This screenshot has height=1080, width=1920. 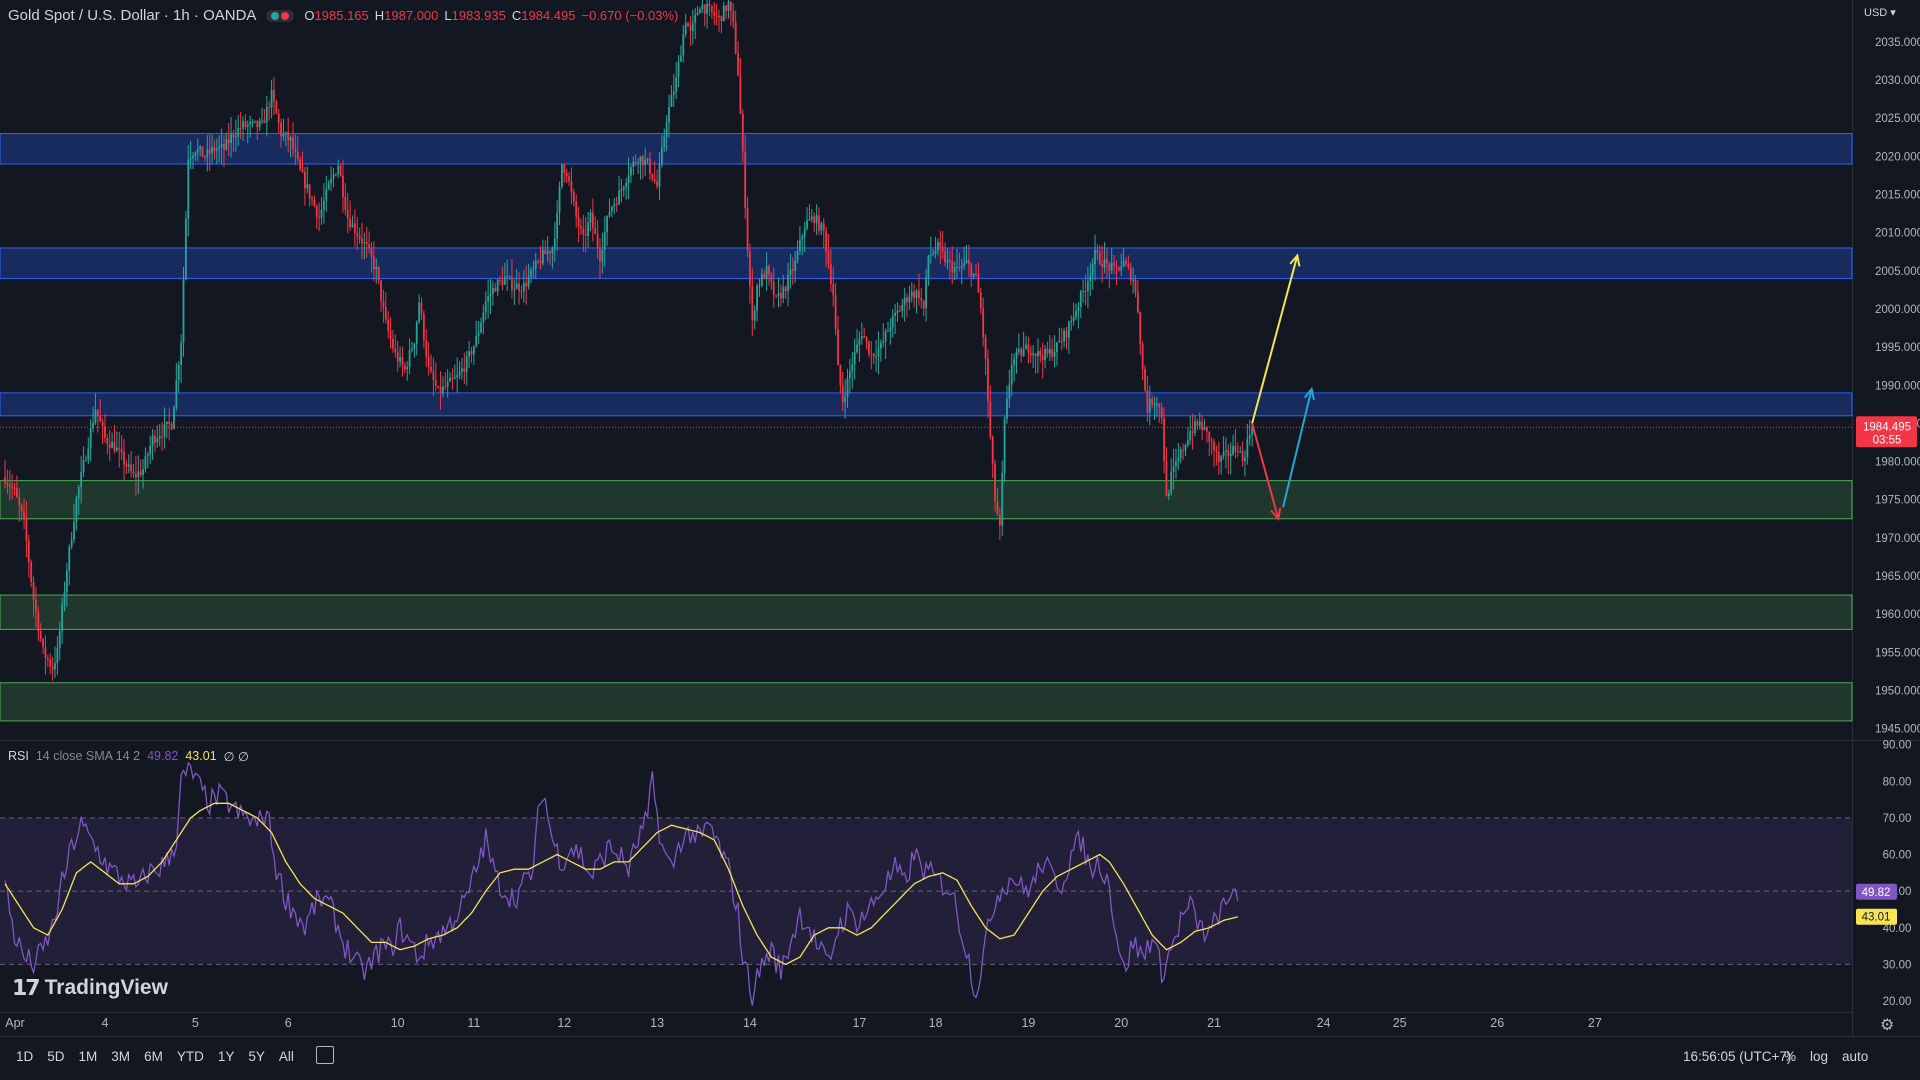 I want to click on range-5d: 5D, so click(x=55, y=1056).